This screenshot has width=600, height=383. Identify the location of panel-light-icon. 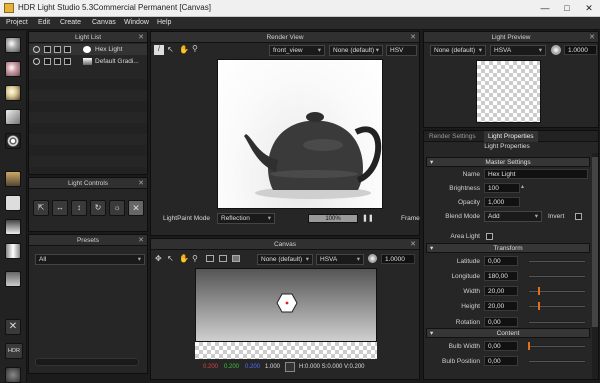
(13, 251).